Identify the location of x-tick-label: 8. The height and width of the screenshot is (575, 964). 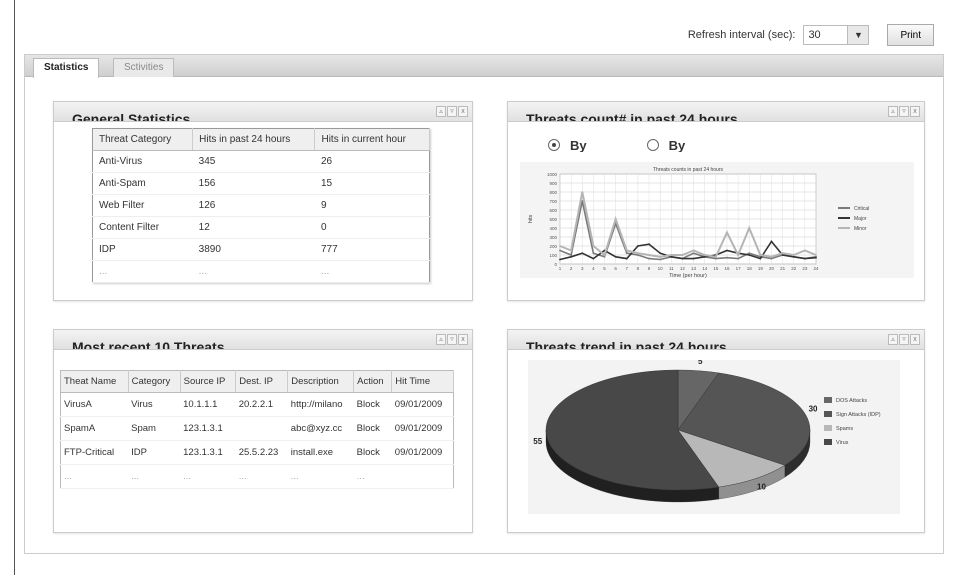
(638, 268).